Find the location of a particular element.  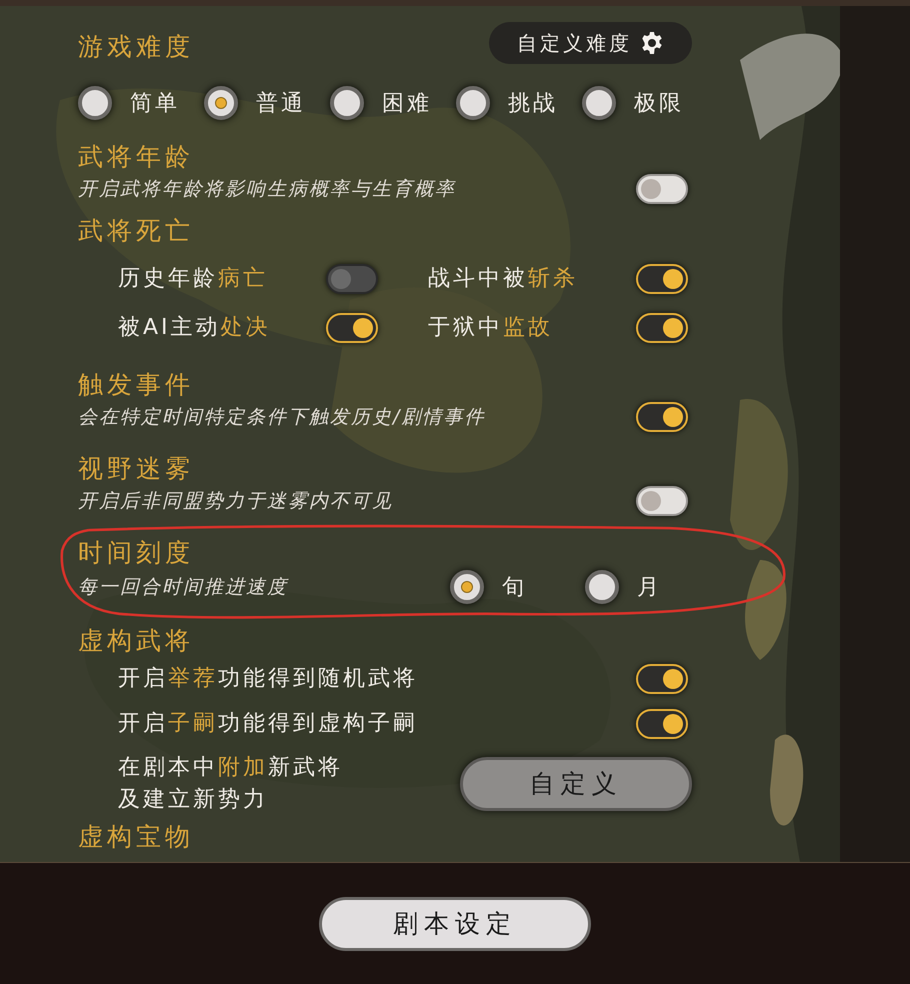

radio-option: 旬 is located at coordinates (488, 587).